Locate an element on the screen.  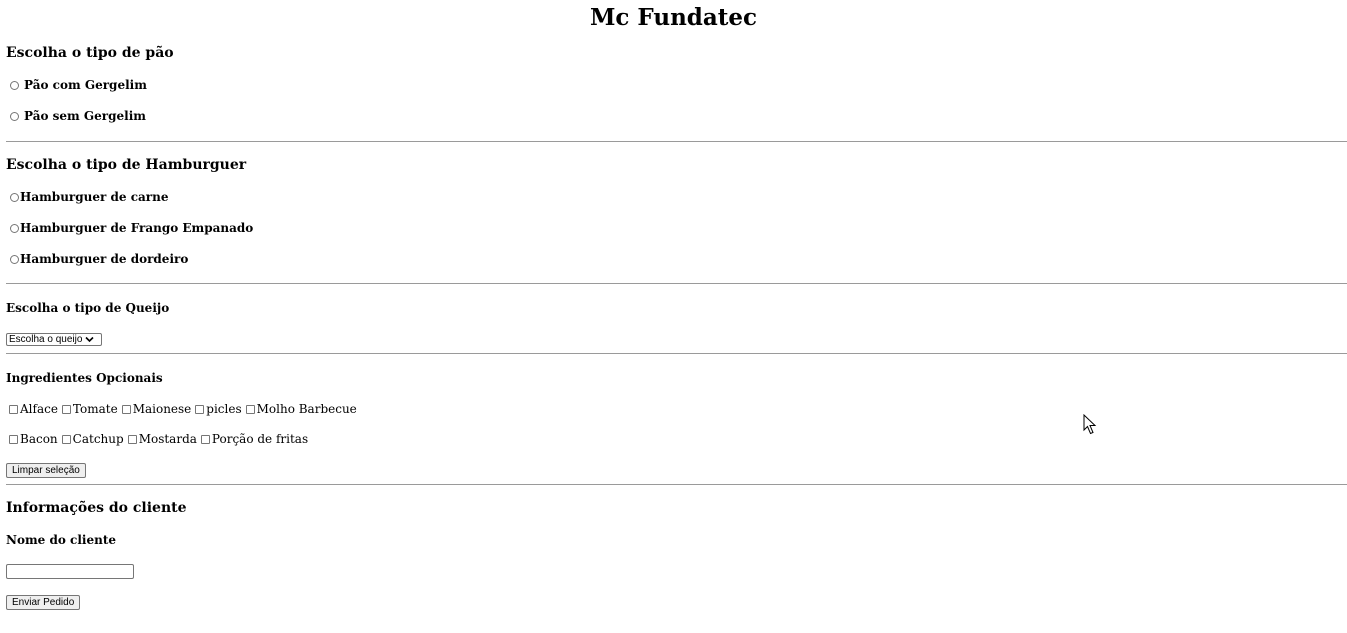
extra-option-bacon: Bacon is located at coordinates (33, 439).